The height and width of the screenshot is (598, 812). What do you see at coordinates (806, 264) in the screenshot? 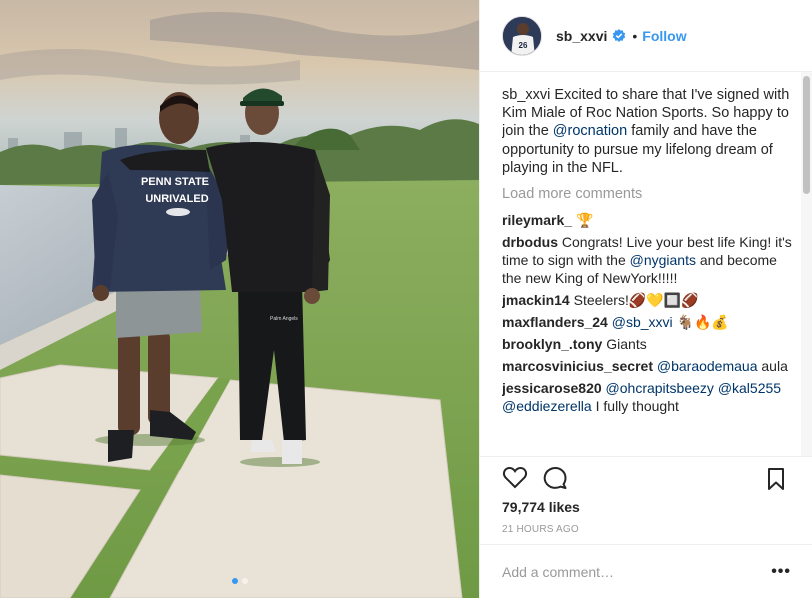
I see `comments-scrollbar` at bounding box center [806, 264].